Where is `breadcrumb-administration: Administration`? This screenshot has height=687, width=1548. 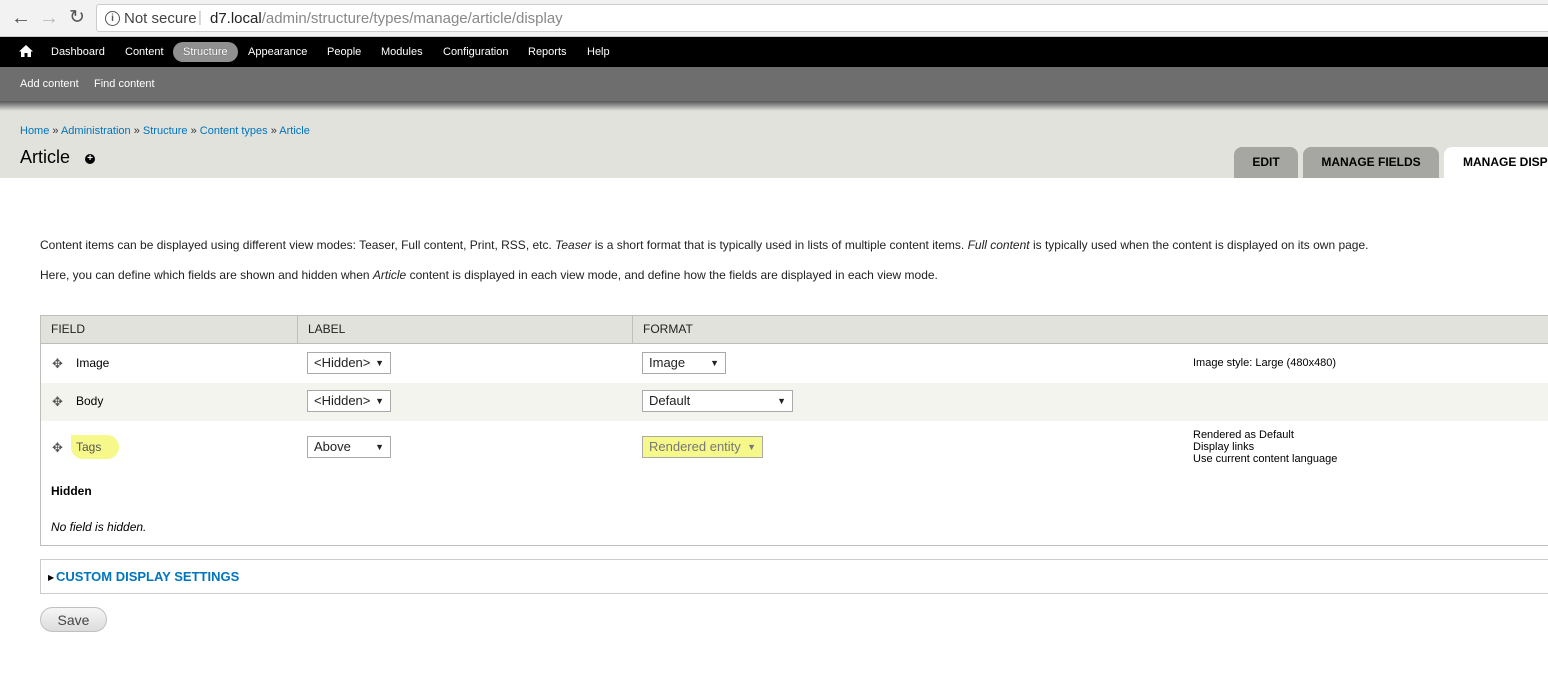 breadcrumb-administration: Administration is located at coordinates (96, 131).